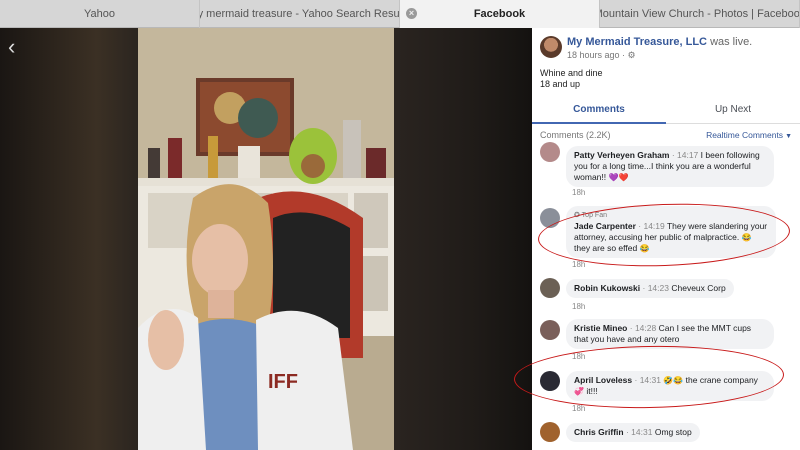 This screenshot has width=800, height=450. I want to click on back-arrow-icon: ‹, so click(11, 47).